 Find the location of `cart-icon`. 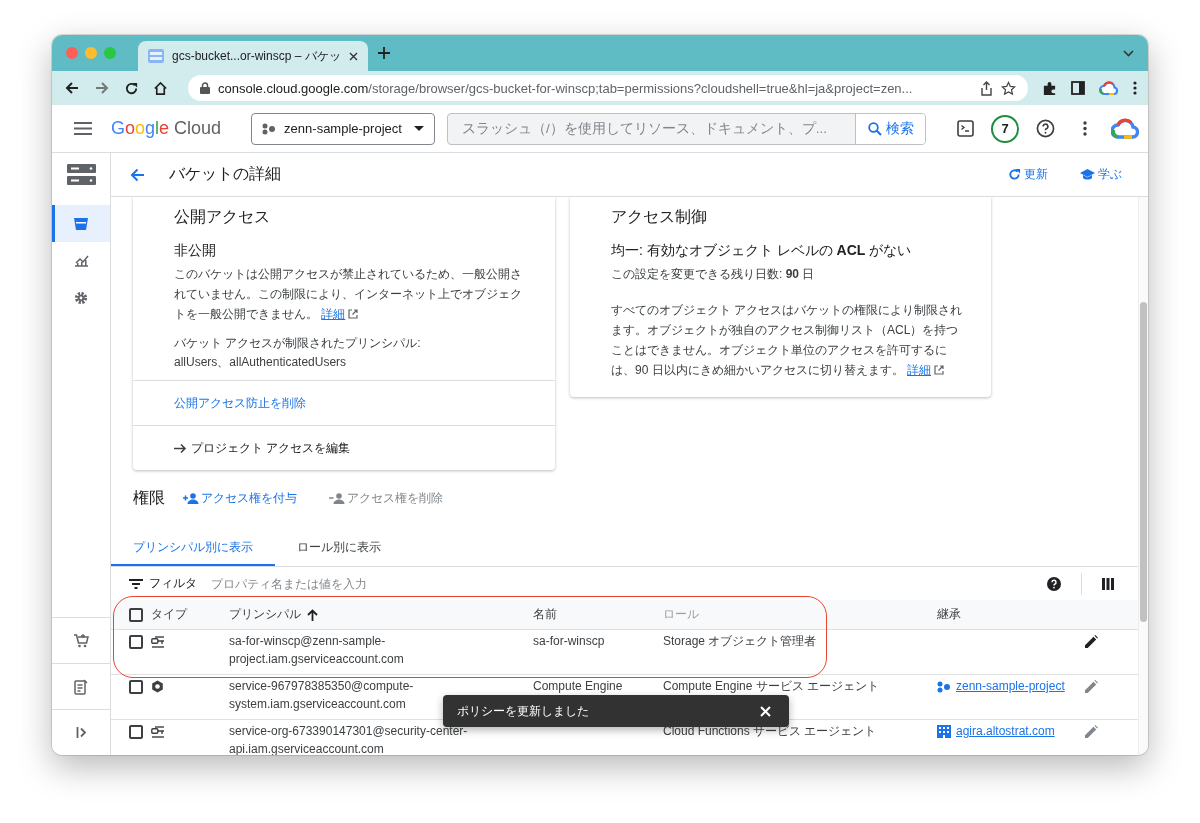

cart-icon is located at coordinates (81, 640).